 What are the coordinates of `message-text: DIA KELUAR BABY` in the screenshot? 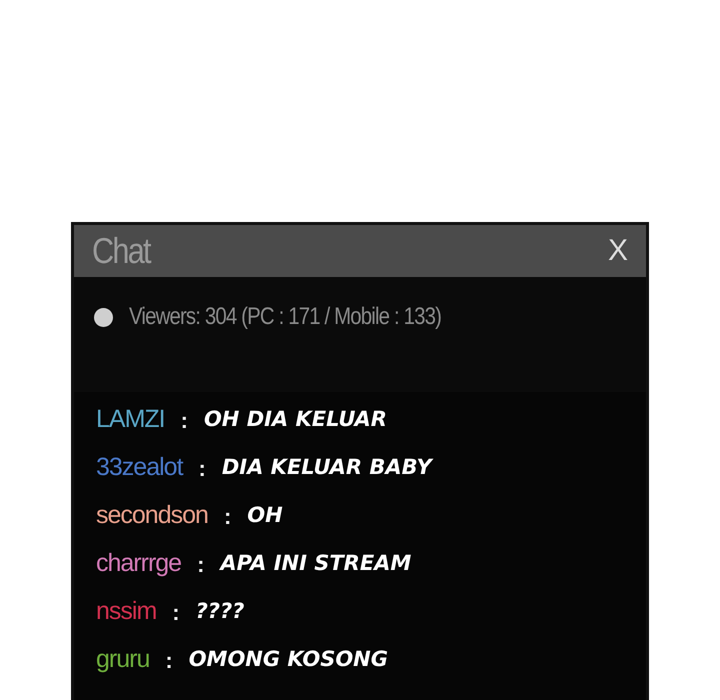 It's located at (327, 468).